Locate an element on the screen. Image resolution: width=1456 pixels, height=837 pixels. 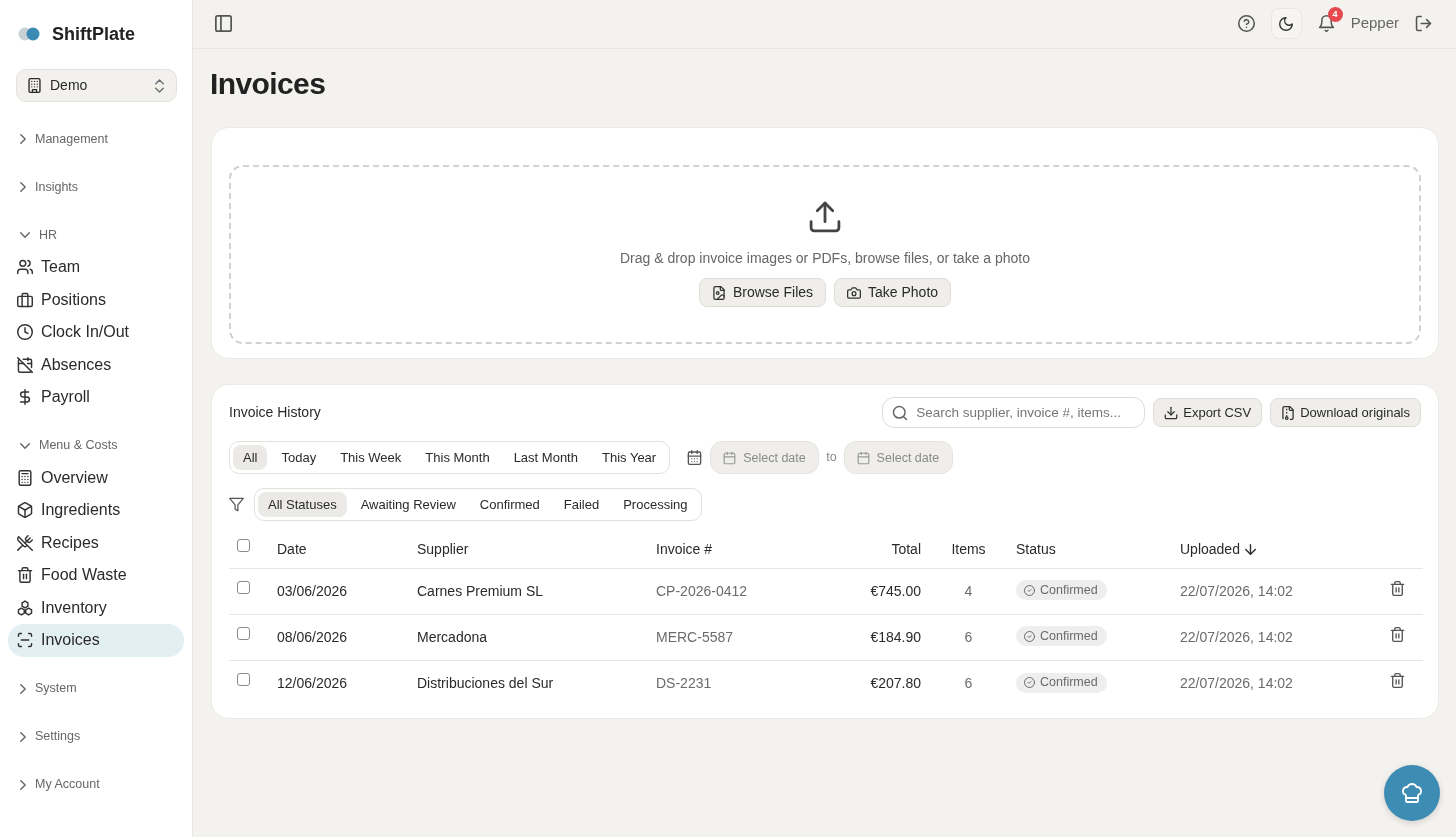
page-title: Invoices is located at coordinates (268, 84).